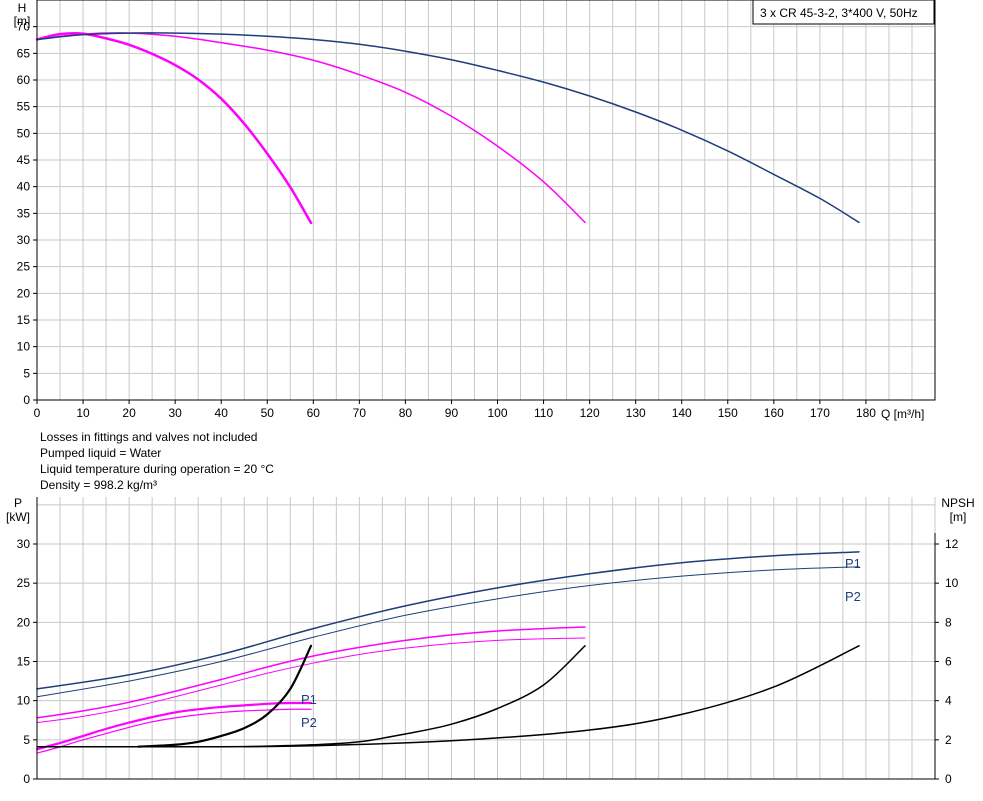 The height and width of the screenshot is (801, 983). Describe the element at coordinates (866, 413) in the screenshot. I see `x-tick-label: 180` at that location.